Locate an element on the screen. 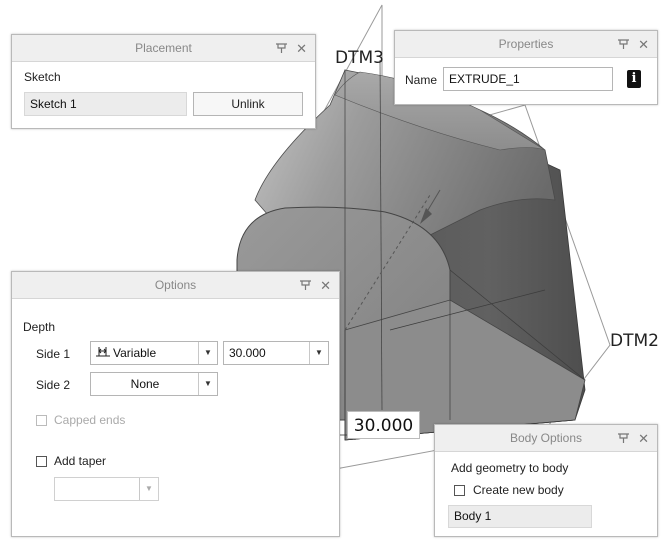 The width and height of the screenshot is (666, 540). properties-title: Properties is located at coordinates (526, 44).